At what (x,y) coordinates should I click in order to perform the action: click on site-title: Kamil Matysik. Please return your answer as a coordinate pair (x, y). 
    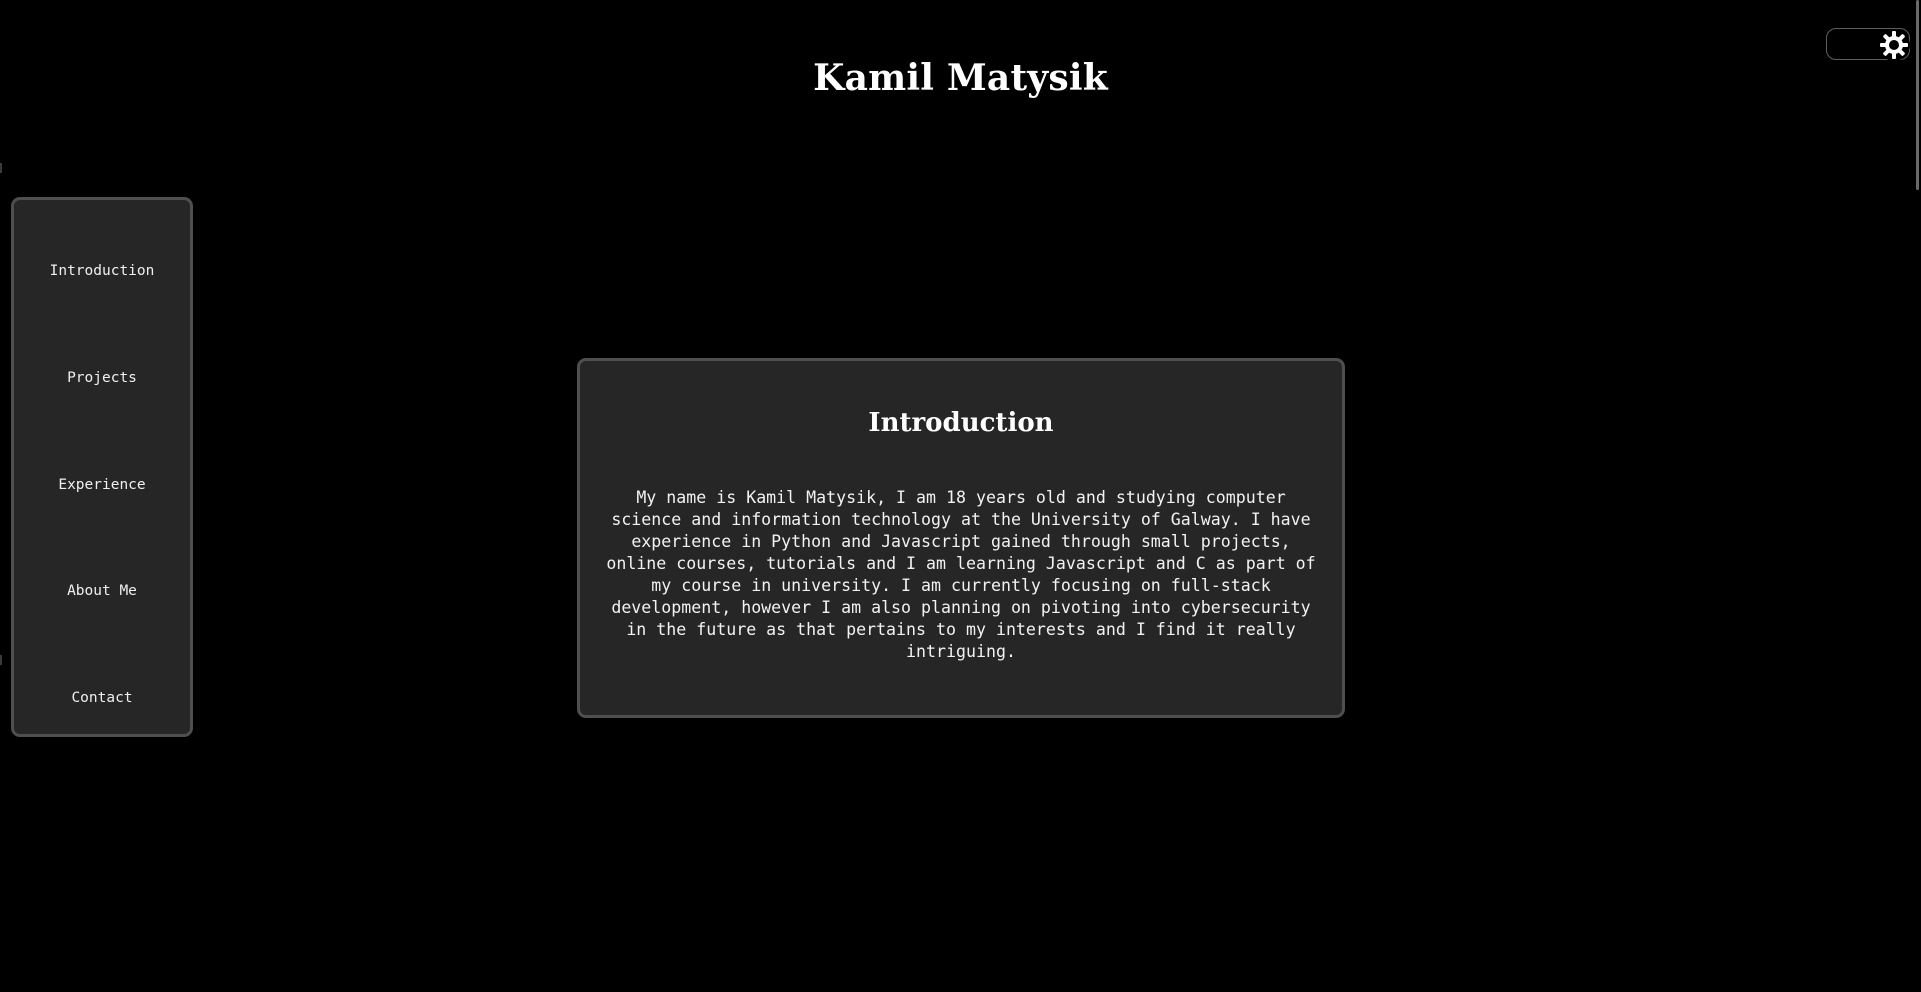
    Looking at the image, I should click on (960, 78).